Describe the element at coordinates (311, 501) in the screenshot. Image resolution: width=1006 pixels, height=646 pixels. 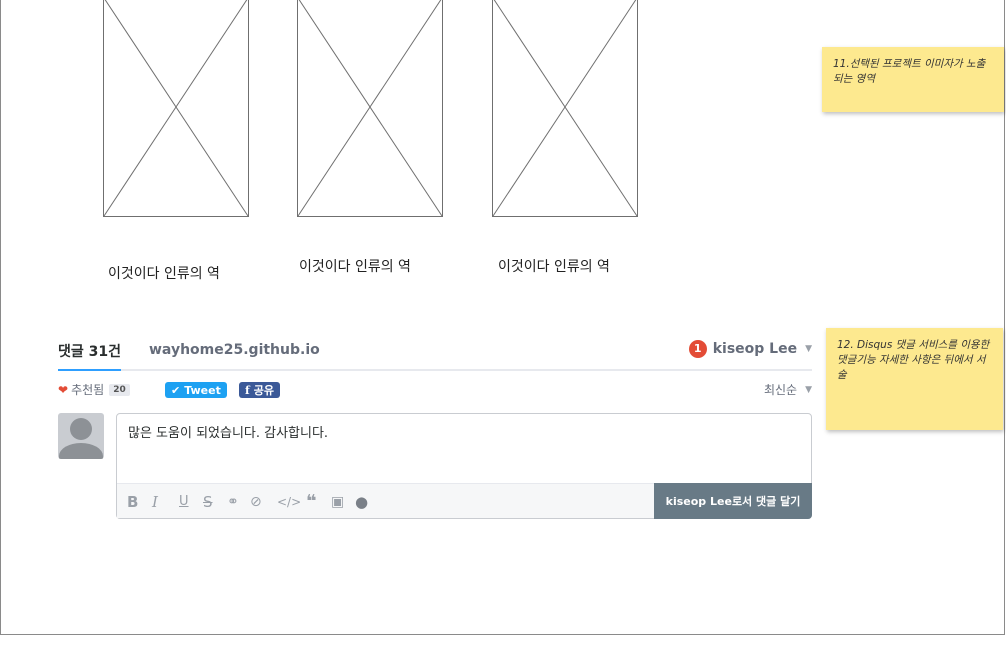
I see `quote-icon: ❝` at that location.